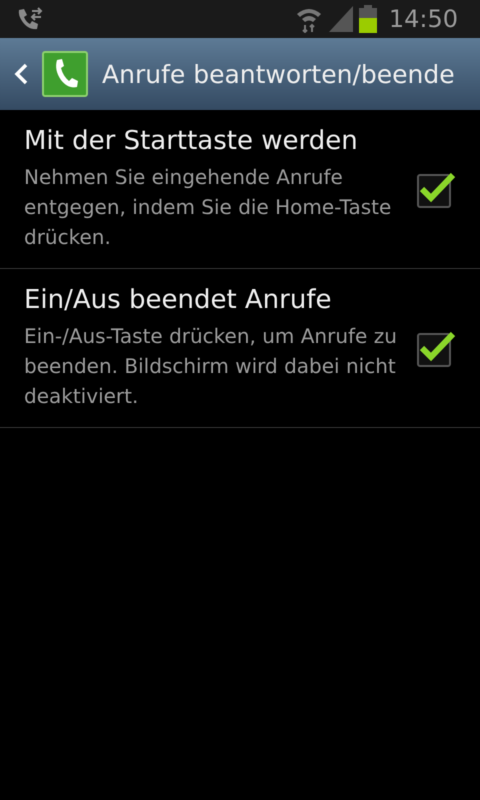 This screenshot has height=800, width=480. Describe the element at coordinates (21, 74) in the screenshot. I see `back-icon` at that location.